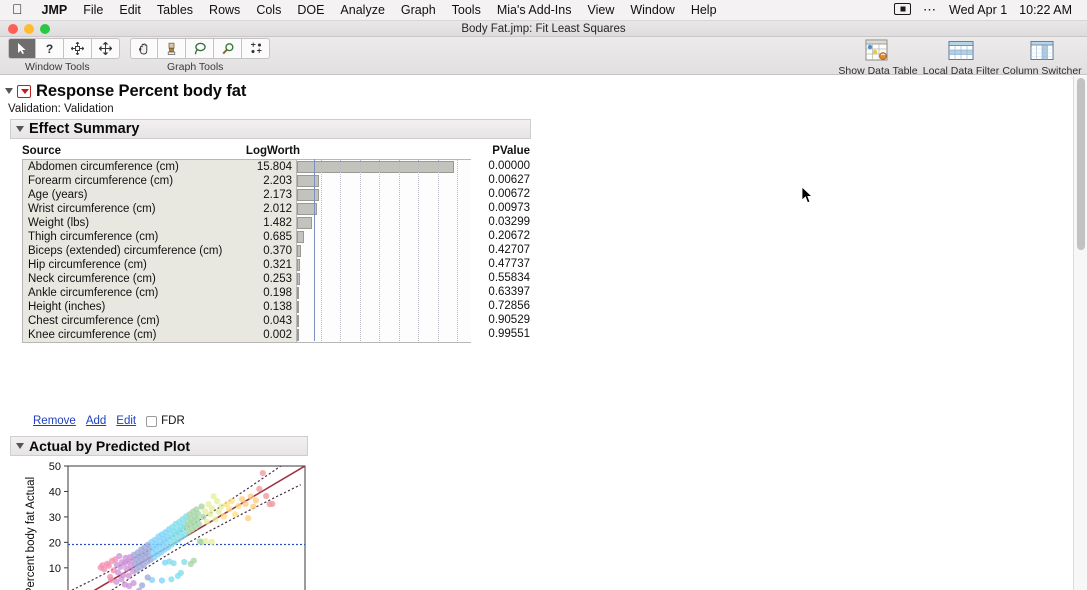 The height and width of the screenshot is (590, 1087). Describe the element at coordinates (930, 10) in the screenshot. I see `control-center-icon: ⋯` at that location.